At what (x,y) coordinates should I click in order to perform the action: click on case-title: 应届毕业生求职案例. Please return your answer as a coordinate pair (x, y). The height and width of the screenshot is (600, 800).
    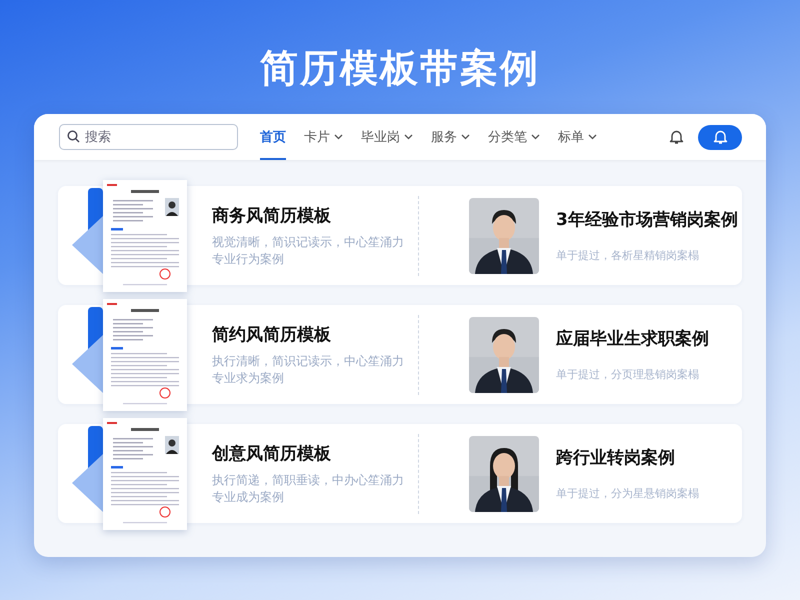
    Looking at the image, I should click on (632, 339).